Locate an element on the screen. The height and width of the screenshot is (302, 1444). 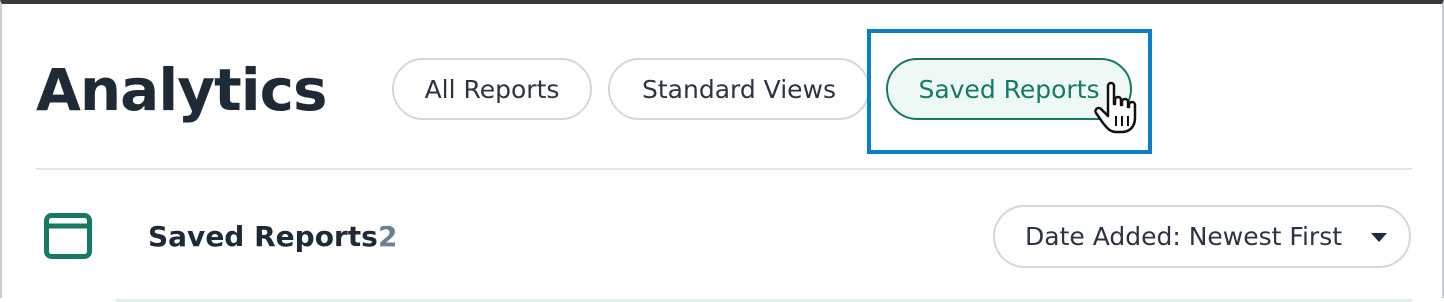
caret-down-icon is located at coordinates (1379, 237).